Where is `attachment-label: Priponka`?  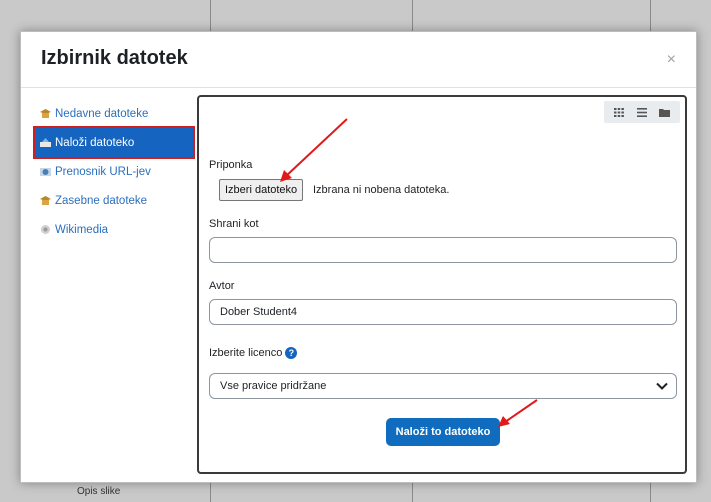 attachment-label: Priponka is located at coordinates (231, 165).